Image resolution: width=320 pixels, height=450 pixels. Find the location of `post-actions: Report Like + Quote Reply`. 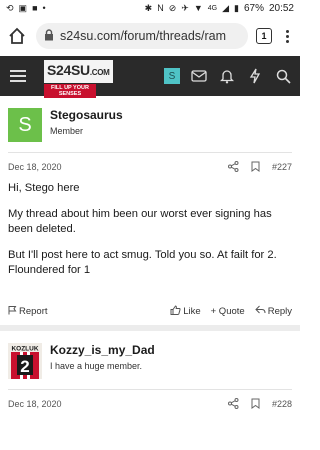

post-actions: Report Like + Quote Reply is located at coordinates (150, 311).